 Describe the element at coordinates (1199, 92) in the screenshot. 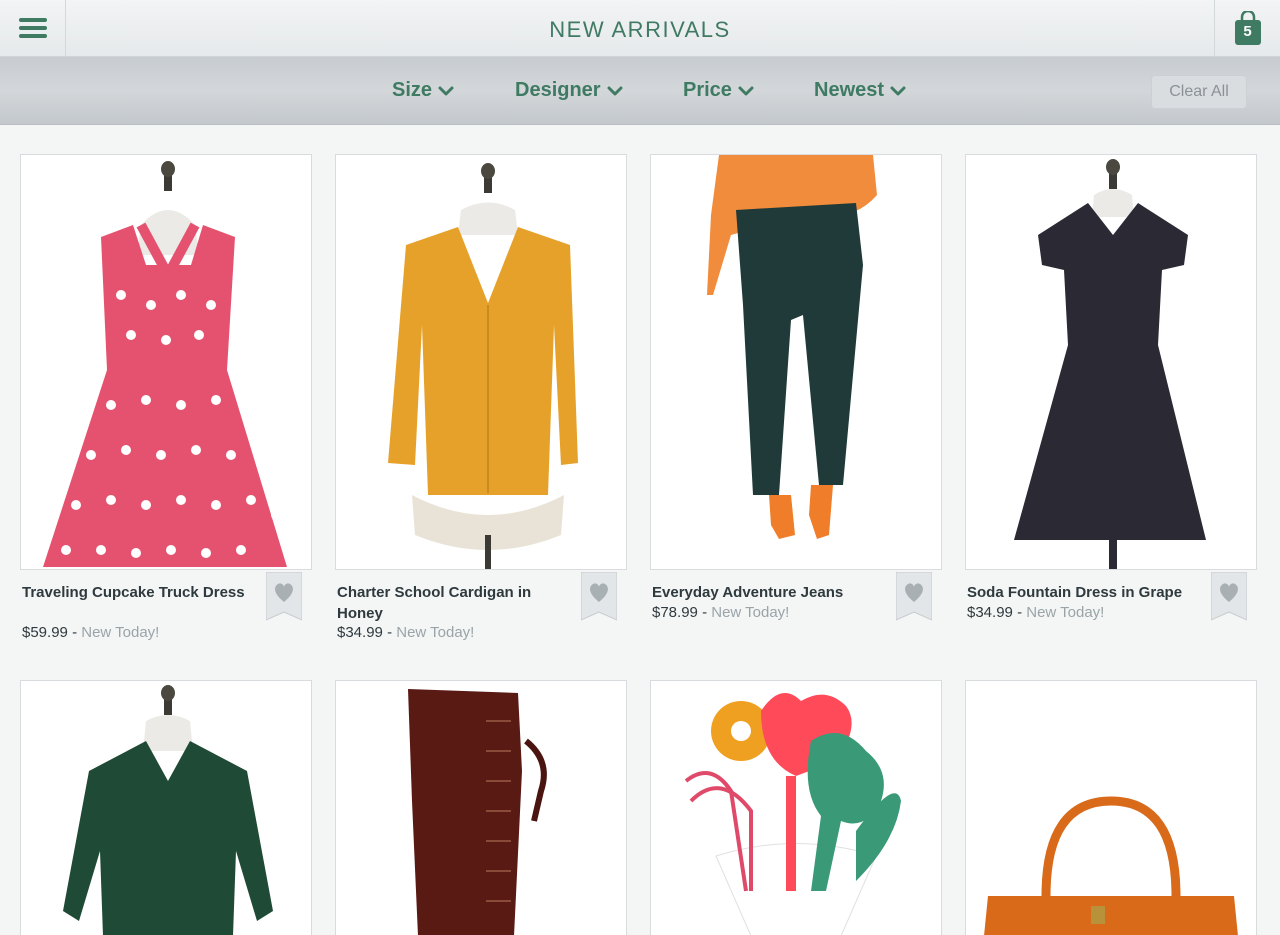

I see `clear-all-button: Clear All` at that location.